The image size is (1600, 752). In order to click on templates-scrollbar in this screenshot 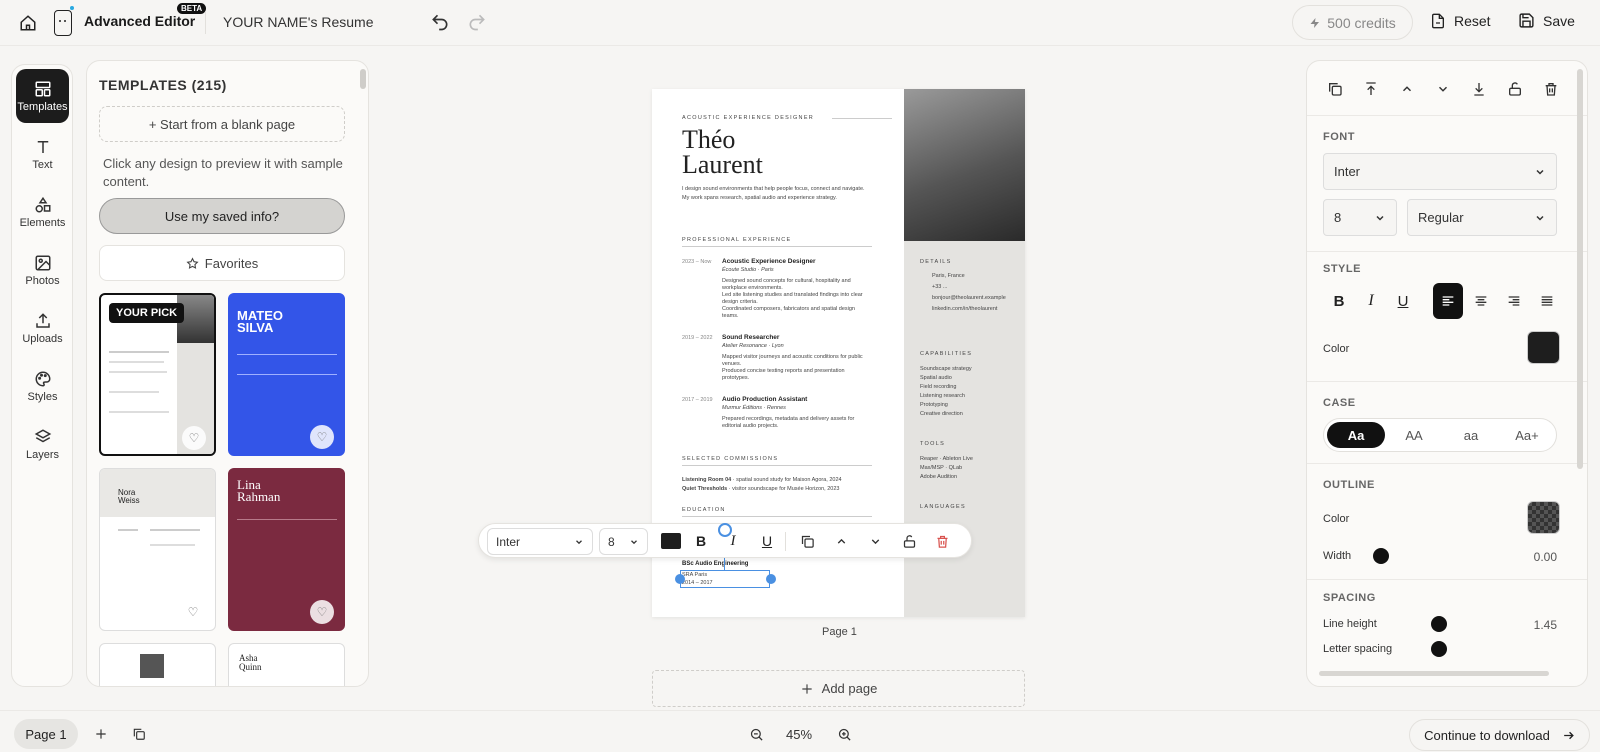, I will do `click(363, 79)`.